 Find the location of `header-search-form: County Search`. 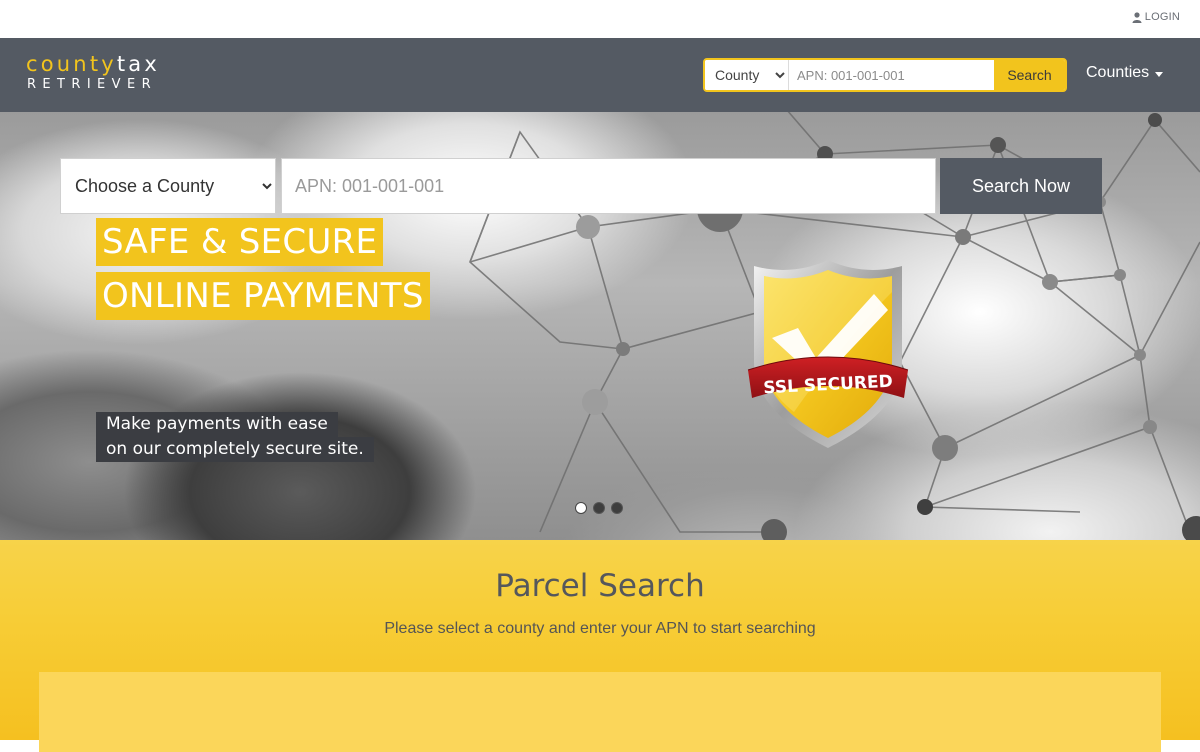

header-search-form: County Search is located at coordinates (885, 75).